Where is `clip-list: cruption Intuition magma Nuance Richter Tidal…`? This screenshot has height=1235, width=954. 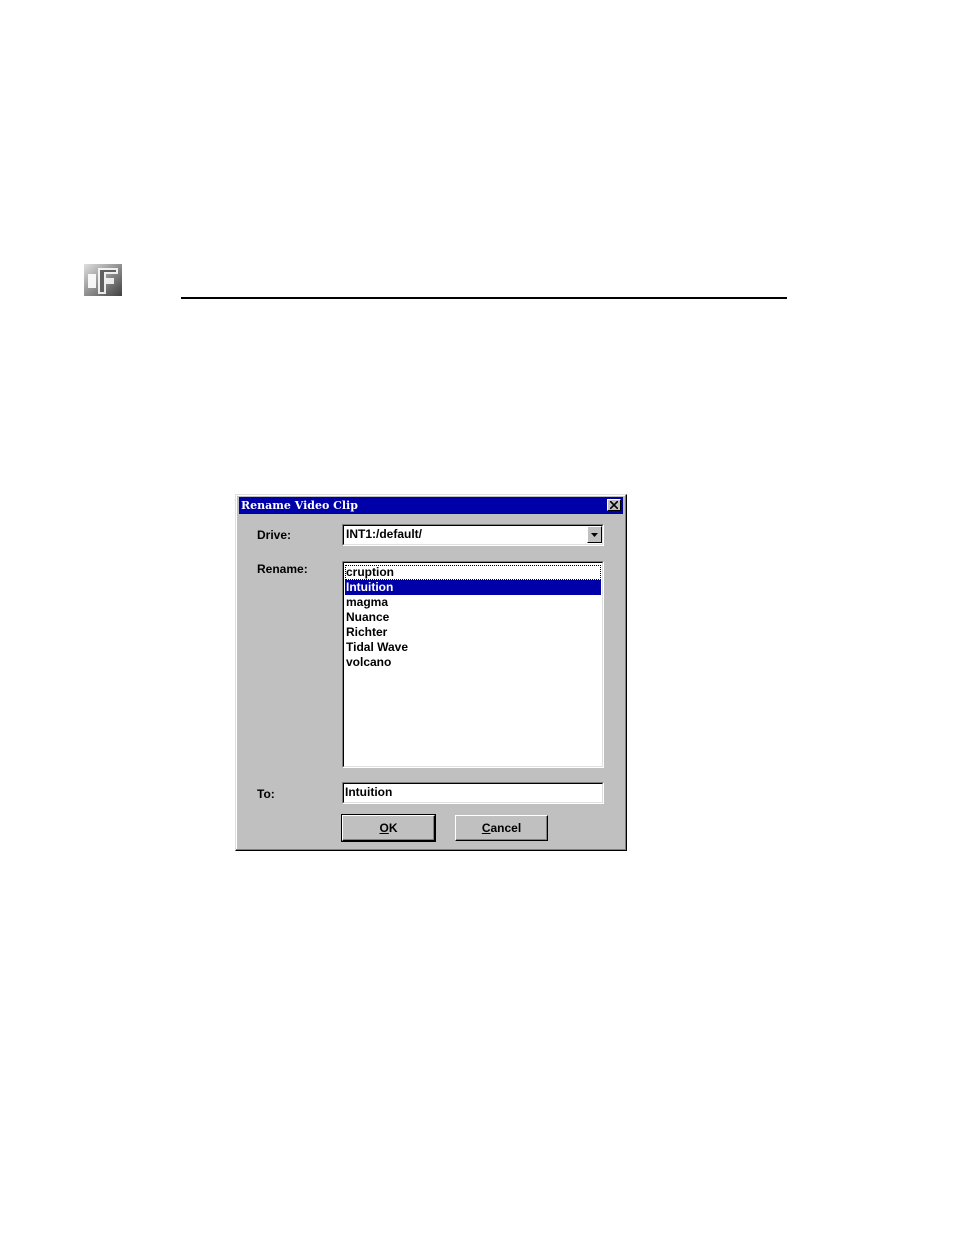 clip-list: cruption Intuition magma Nuance Richter Tidal… is located at coordinates (473, 617).